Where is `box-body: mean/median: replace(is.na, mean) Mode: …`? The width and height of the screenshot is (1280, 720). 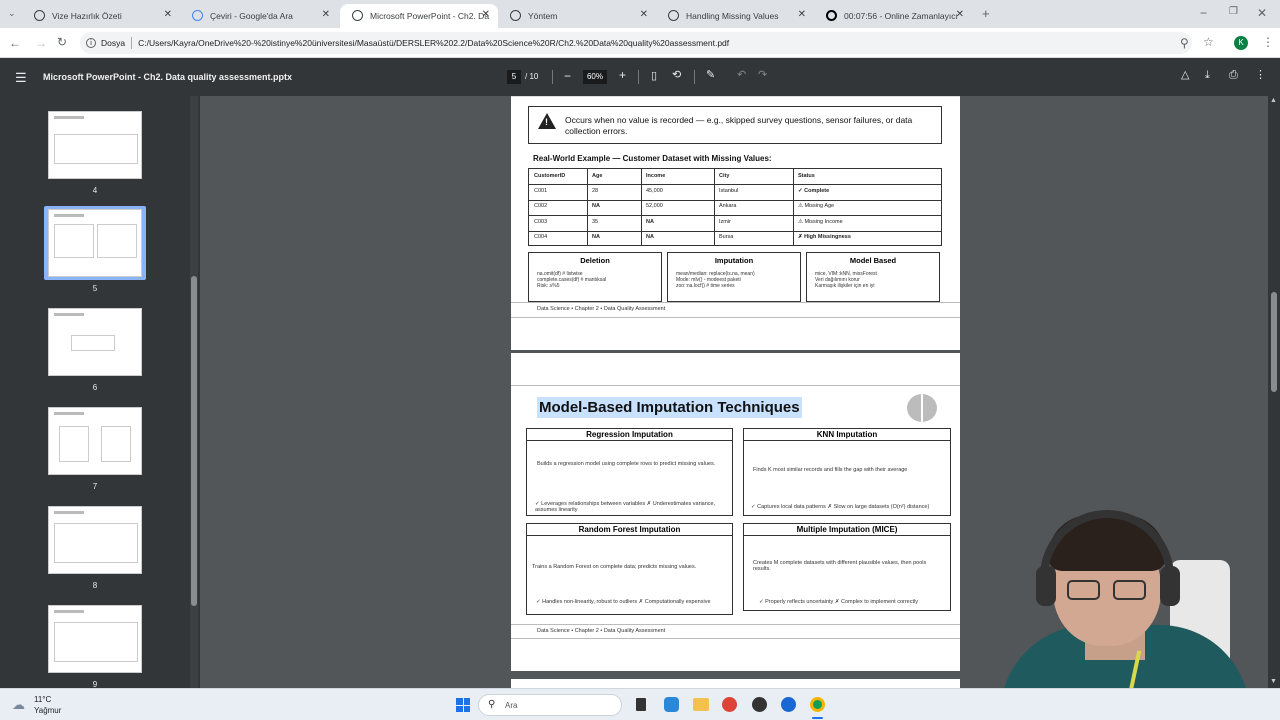 box-body: mean/median: replace(is.na, mean) Mode: … is located at coordinates (734, 280).